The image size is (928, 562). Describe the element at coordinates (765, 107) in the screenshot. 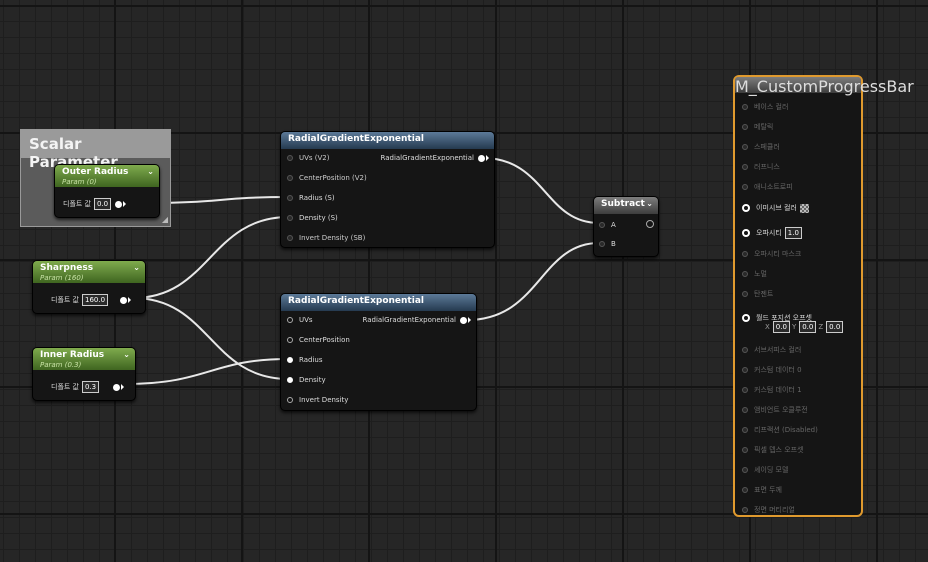

I see `material-pin: 베이스 컬러` at that location.